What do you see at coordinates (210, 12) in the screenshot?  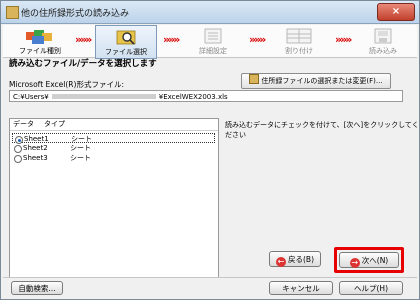 I see `title-bar: 他の住所録形式の読み込み ×` at bounding box center [210, 12].